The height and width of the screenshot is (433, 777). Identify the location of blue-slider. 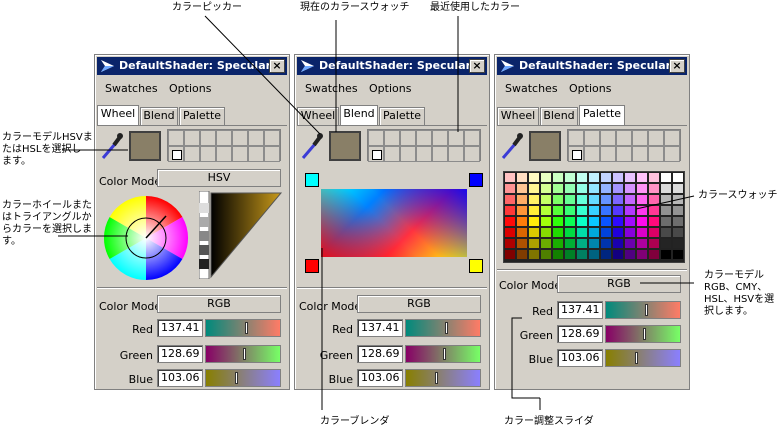
(443, 378).